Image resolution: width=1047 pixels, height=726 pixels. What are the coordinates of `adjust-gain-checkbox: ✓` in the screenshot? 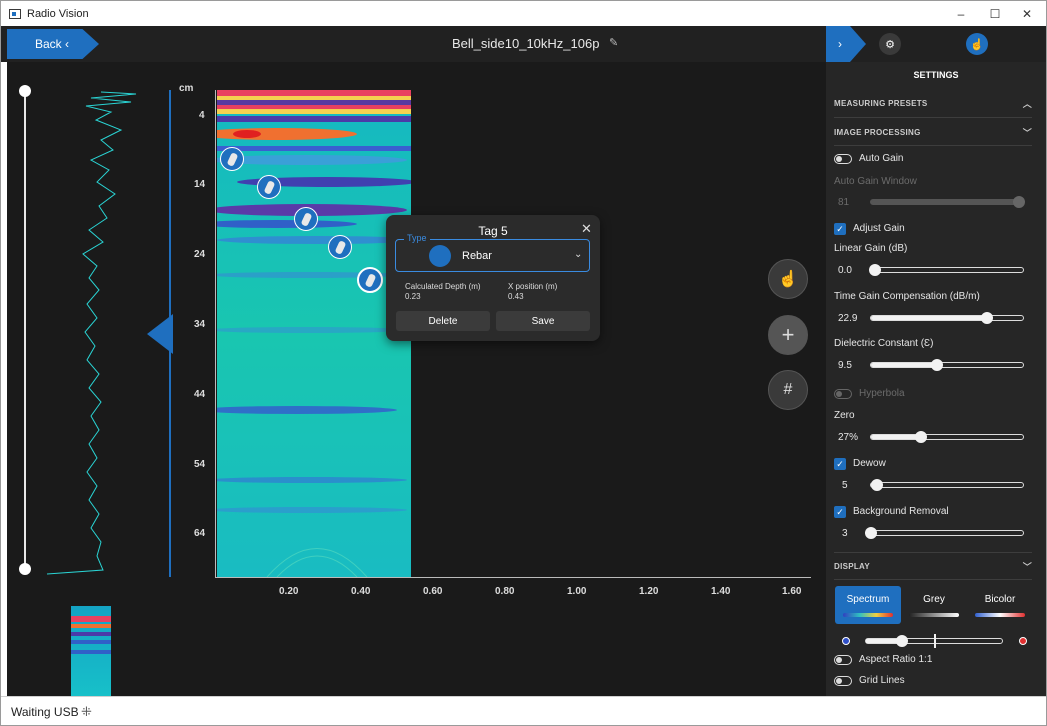 It's located at (840, 229).